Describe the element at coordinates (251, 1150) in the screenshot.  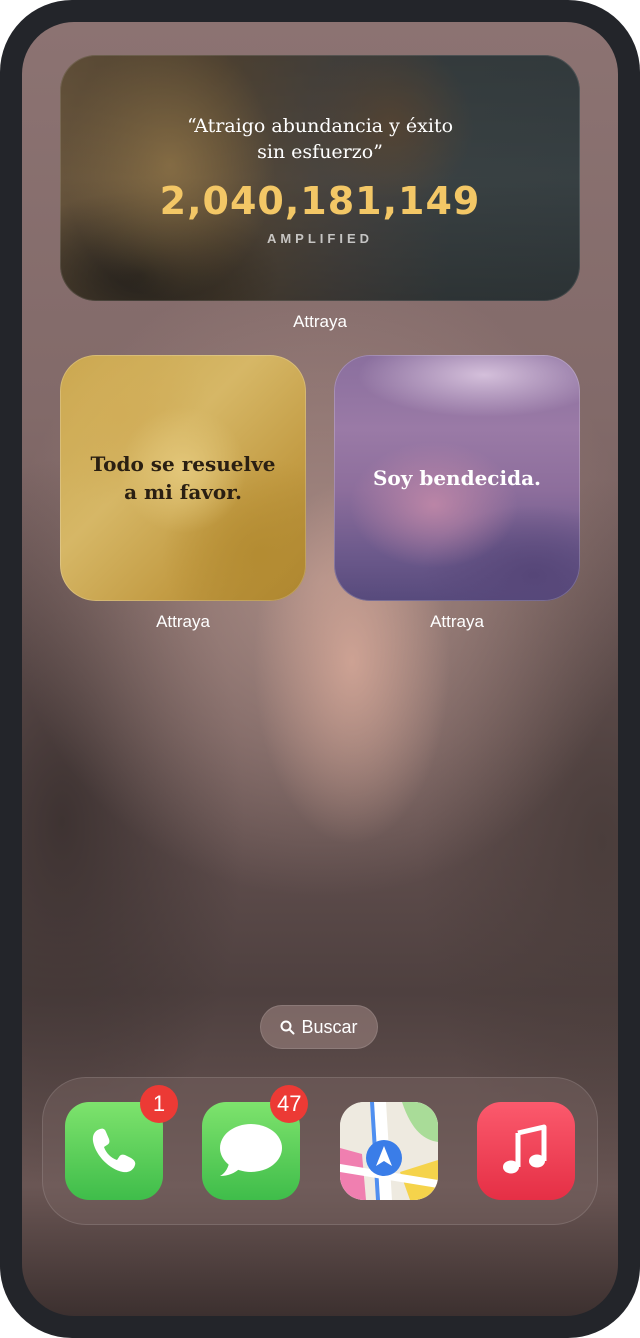
I see `speech-bubble-icon` at that location.